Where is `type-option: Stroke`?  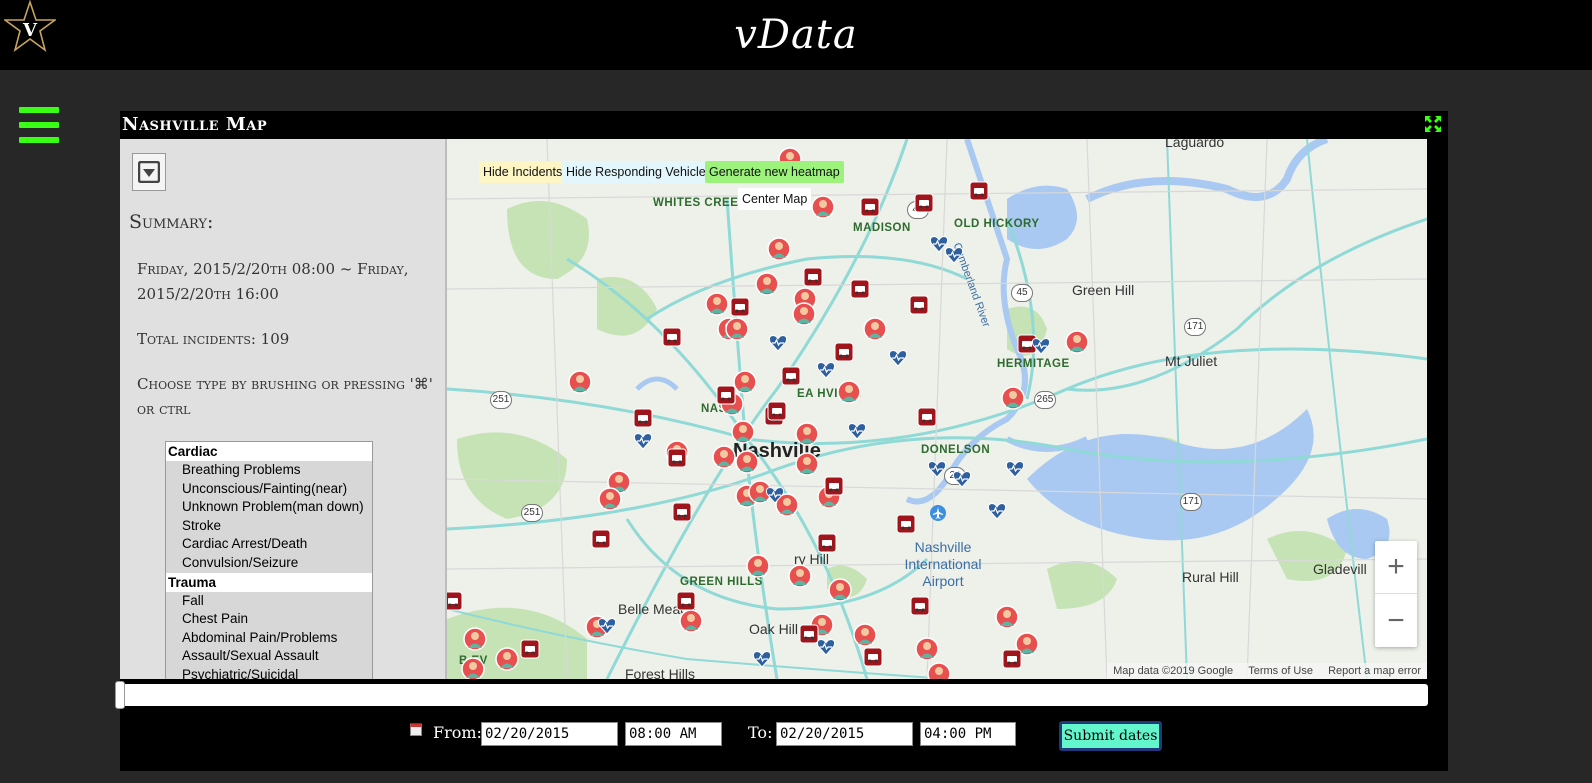 type-option: Stroke is located at coordinates (269, 526).